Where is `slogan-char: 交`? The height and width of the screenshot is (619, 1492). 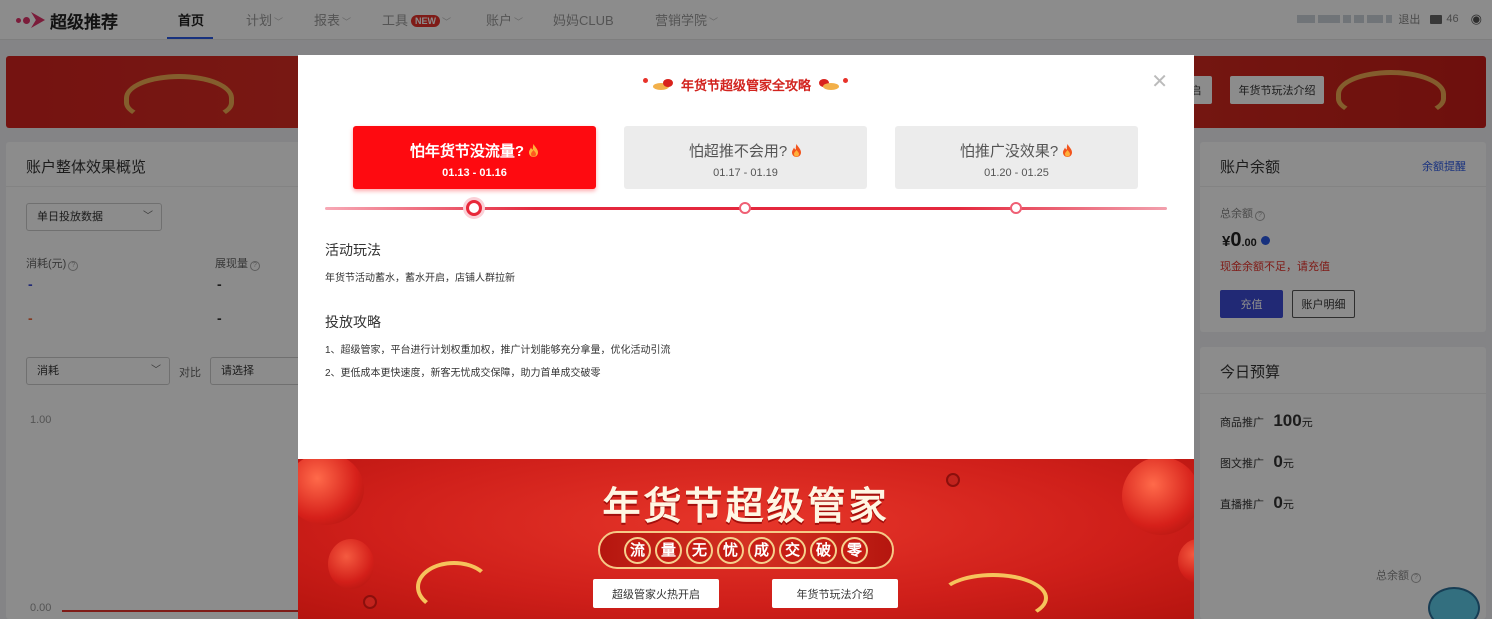 slogan-char: 交 is located at coordinates (792, 550).